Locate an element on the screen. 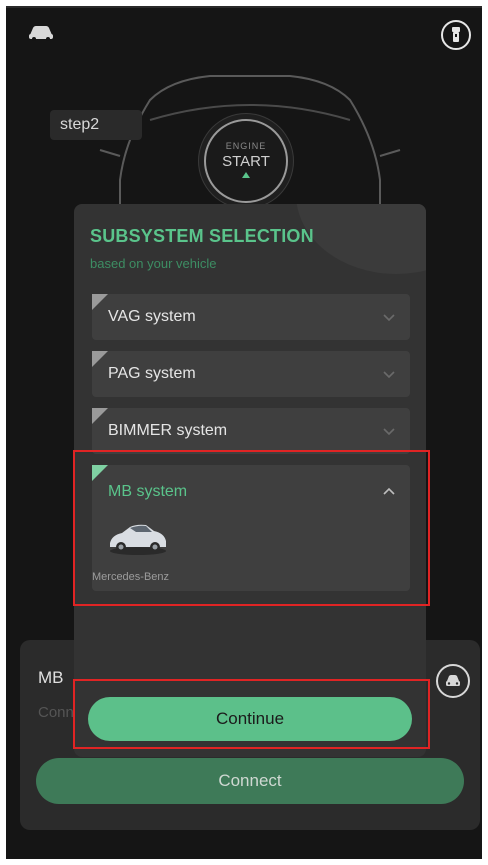  flashlight-icon is located at coordinates (456, 35).